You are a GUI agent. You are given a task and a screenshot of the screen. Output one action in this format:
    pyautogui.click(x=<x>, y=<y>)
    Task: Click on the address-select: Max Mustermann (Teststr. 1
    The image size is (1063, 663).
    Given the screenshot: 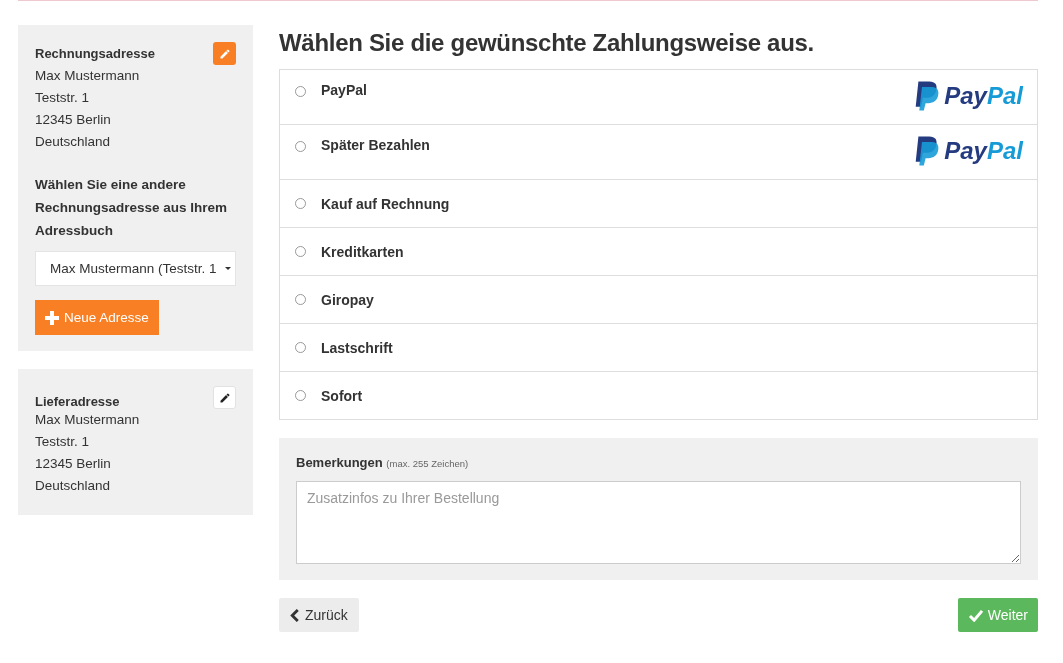 What is the action you would take?
    pyautogui.click(x=135, y=268)
    